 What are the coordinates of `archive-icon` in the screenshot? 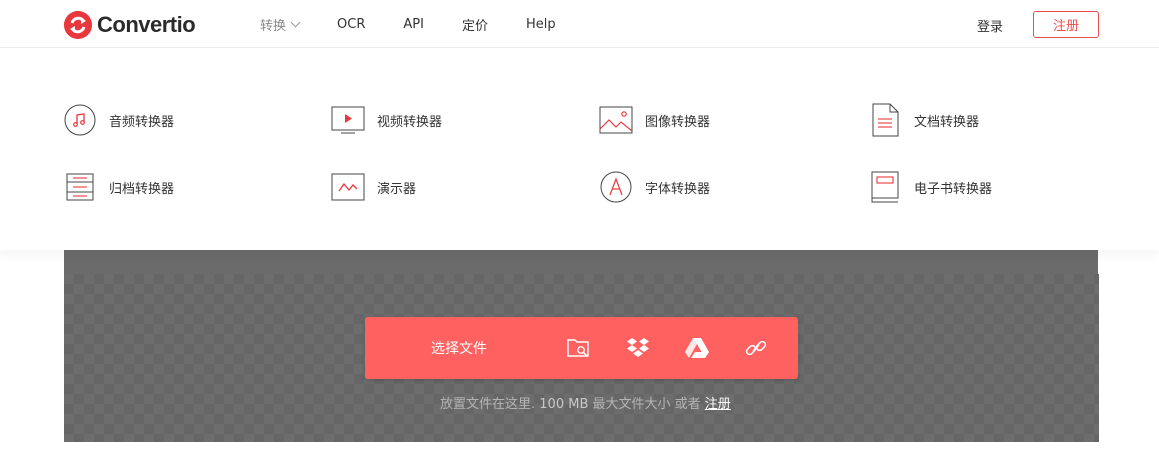 It's located at (80, 187).